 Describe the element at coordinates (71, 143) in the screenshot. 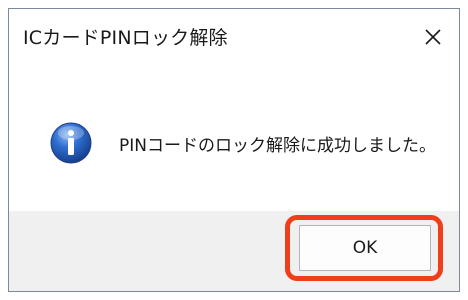

I see `info-icon` at that location.